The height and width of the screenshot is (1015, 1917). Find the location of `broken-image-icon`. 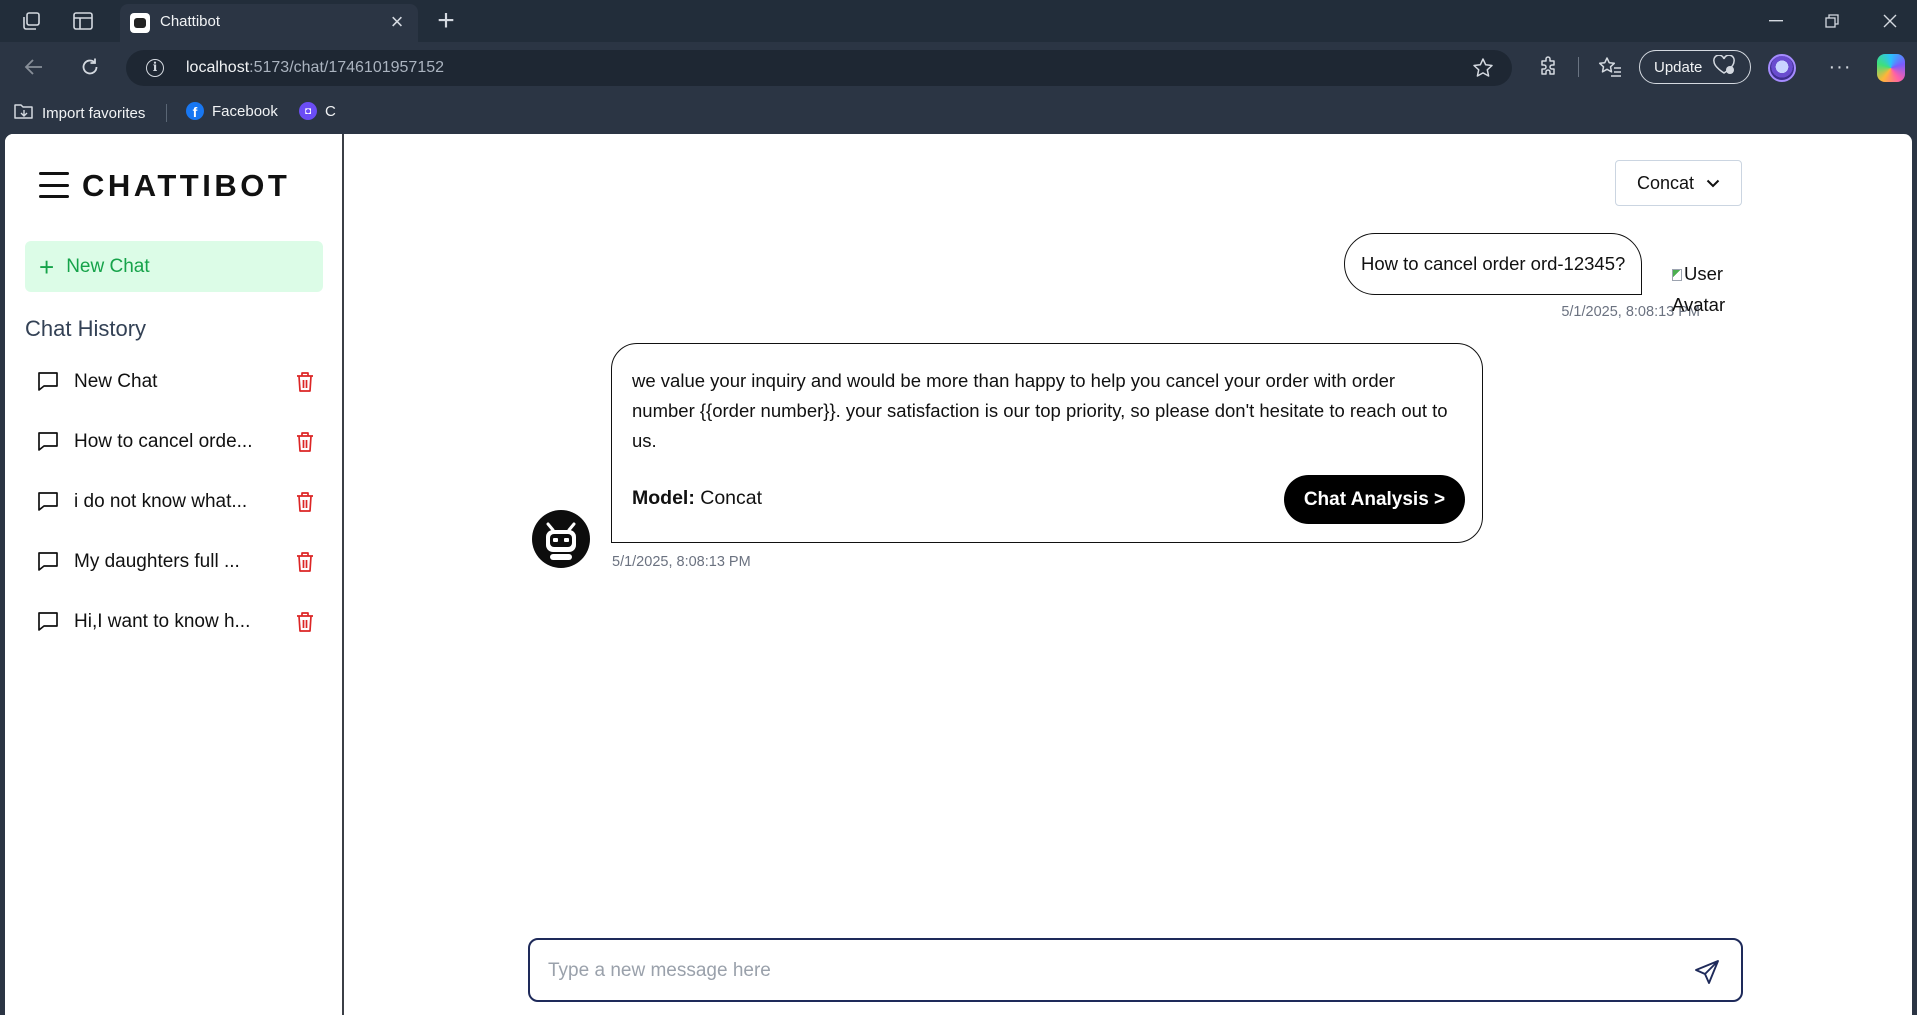

broken-image-icon is located at coordinates (1677, 275).